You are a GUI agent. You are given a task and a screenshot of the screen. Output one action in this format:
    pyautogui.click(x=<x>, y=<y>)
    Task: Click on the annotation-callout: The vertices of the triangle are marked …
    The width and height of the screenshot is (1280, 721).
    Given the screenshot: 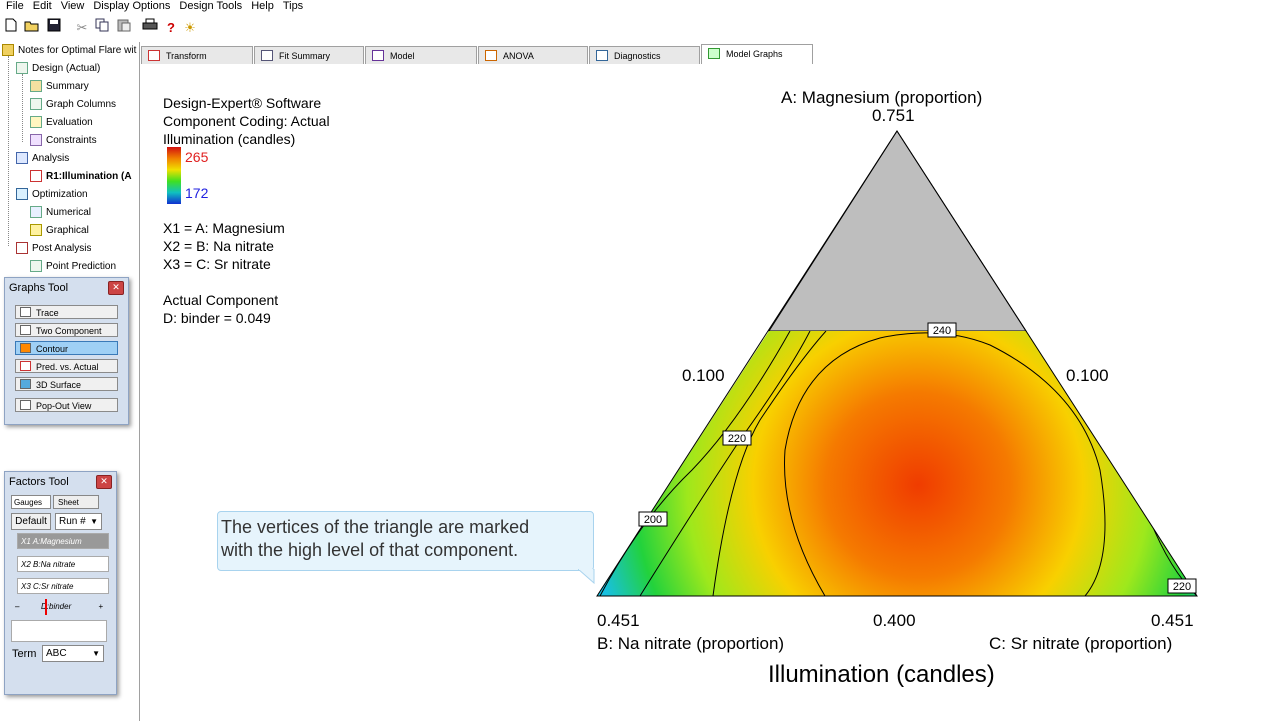 What is the action you would take?
    pyautogui.click(x=405, y=541)
    